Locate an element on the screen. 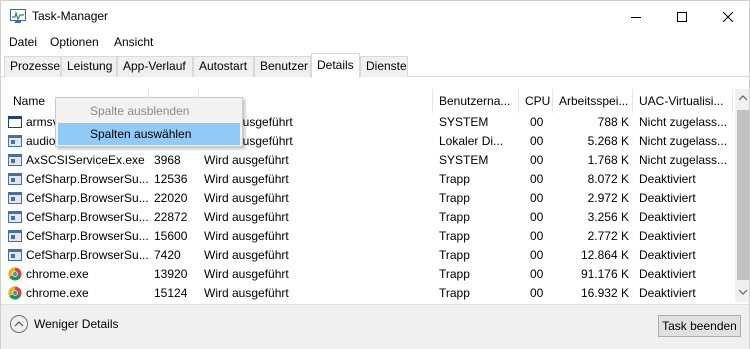 Image resolution: width=750 pixels, height=349 pixels. scroll-up-icon is located at coordinates (743, 98).